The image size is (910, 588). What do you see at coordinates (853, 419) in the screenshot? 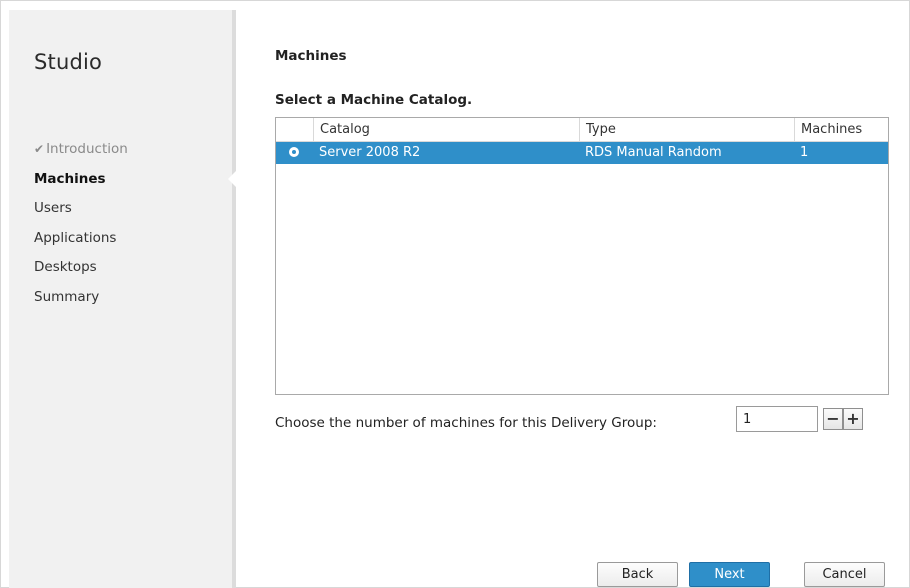
I see `increment-button: +` at bounding box center [853, 419].